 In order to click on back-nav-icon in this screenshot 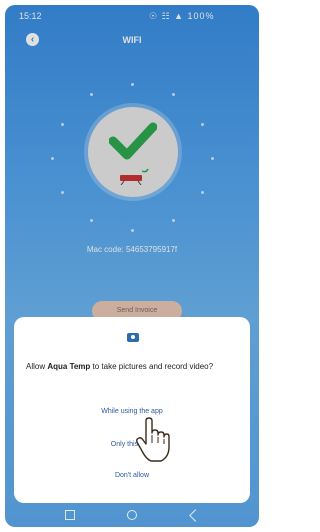, I will do `click(195, 515)`.